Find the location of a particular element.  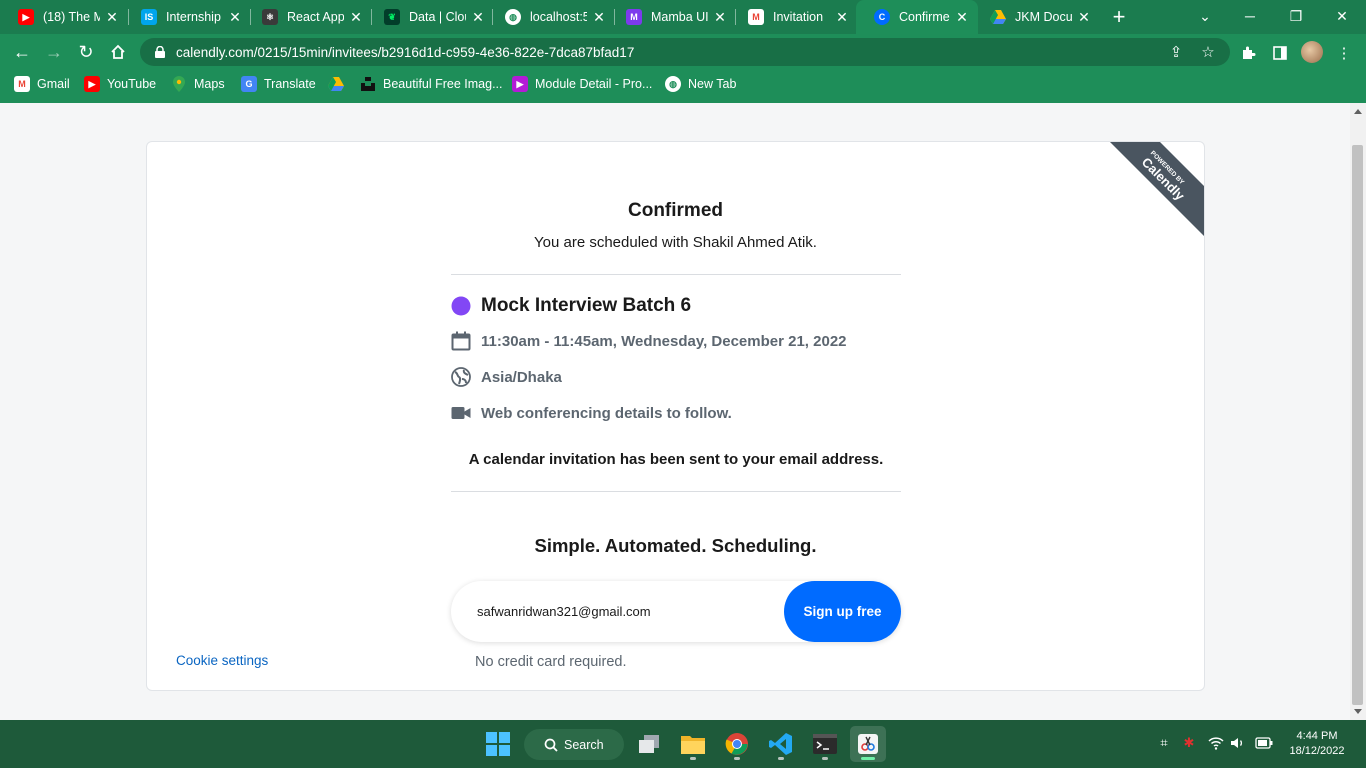

tab-label: localhost:5 is located at coordinates (558, 17).